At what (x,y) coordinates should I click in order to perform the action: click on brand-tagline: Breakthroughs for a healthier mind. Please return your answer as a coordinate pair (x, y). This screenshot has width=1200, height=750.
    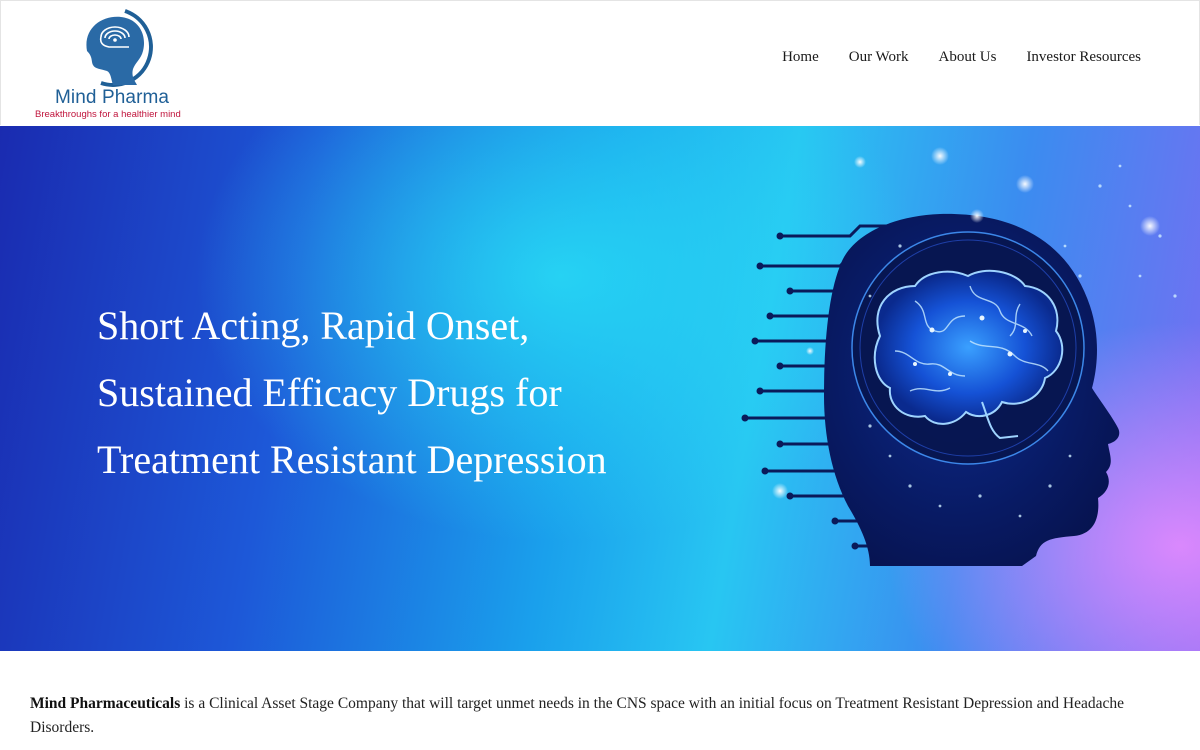
    Looking at the image, I should click on (108, 114).